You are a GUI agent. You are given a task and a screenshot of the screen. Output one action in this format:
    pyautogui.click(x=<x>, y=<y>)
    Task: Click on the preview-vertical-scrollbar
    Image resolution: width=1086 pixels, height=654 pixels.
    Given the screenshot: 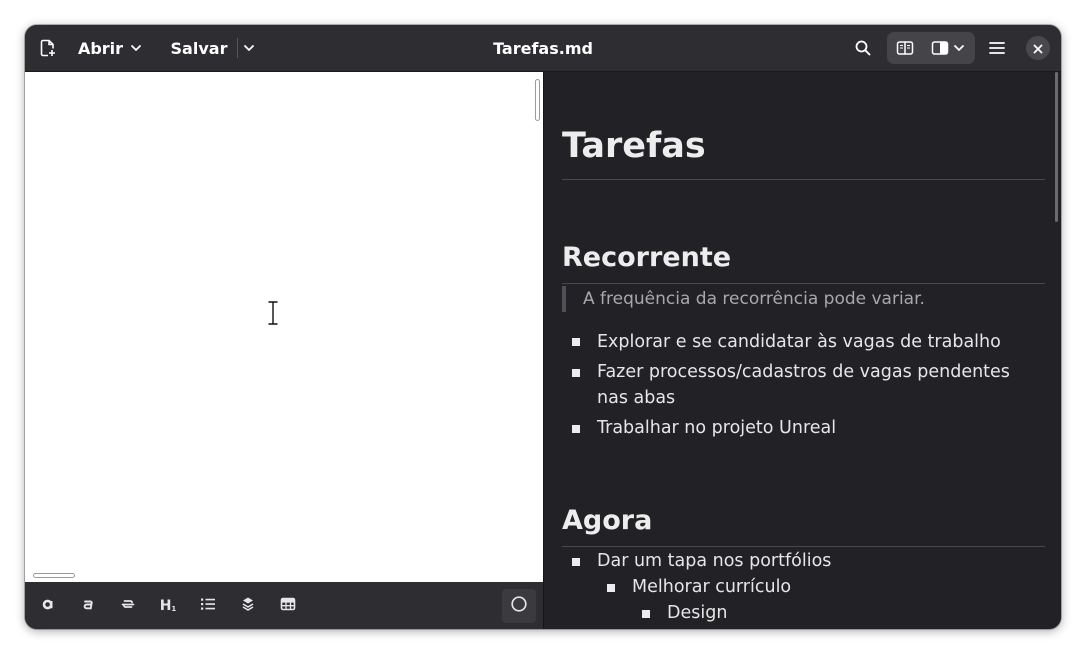 What is the action you would take?
    pyautogui.click(x=1056, y=147)
    